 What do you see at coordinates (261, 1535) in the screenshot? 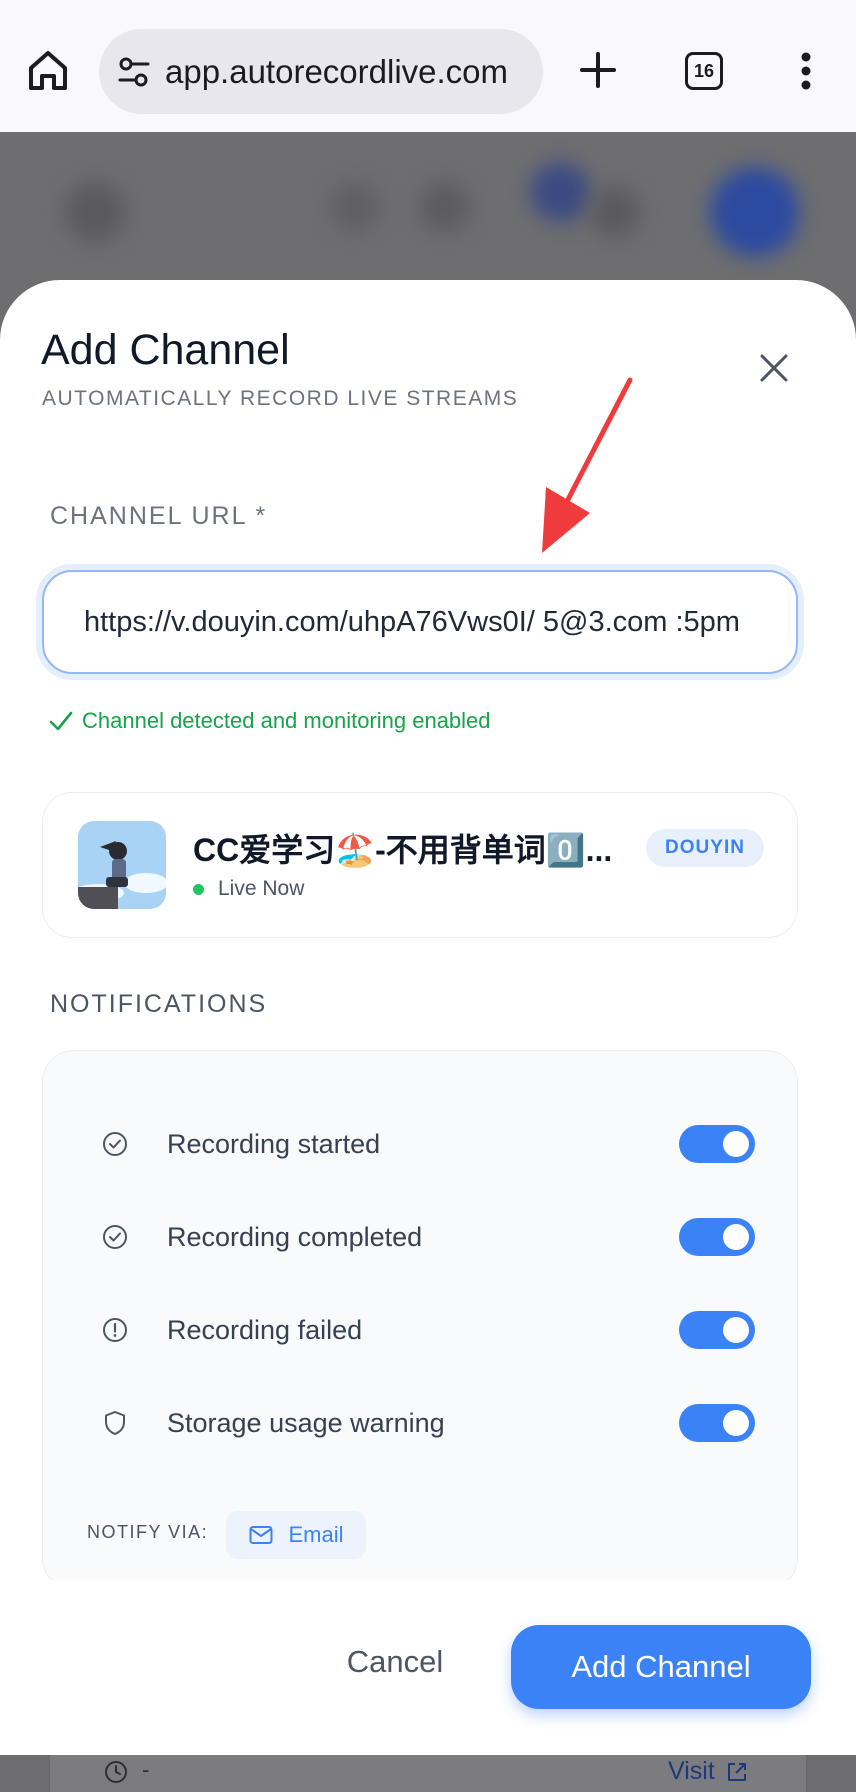
I see `mail-icon` at bounding box center [261, 1535].